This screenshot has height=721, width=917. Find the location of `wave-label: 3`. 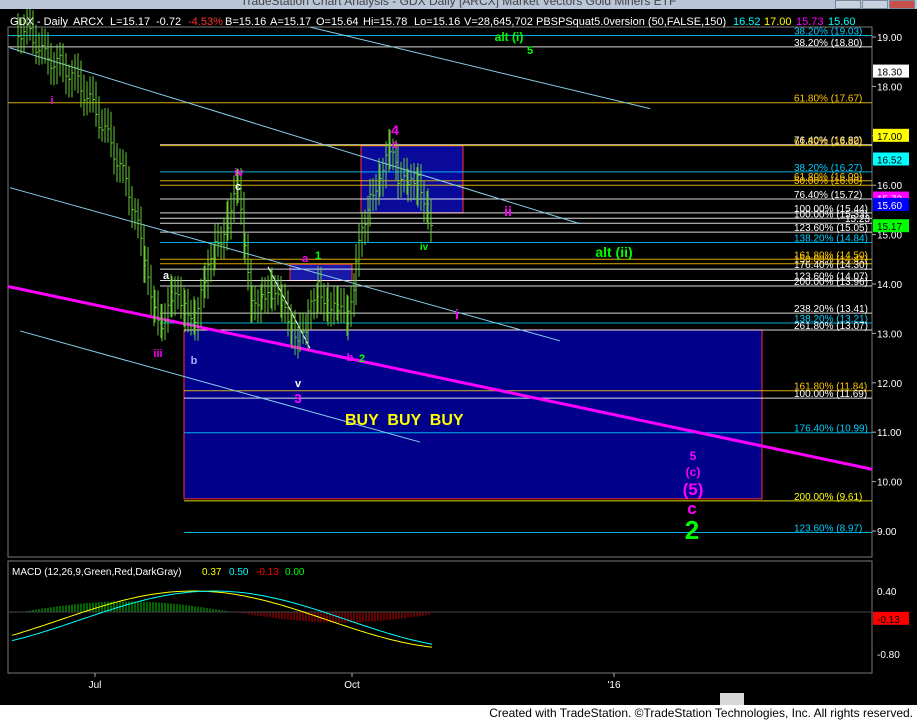

wave-label: 3 is located at coordinates (297, 398).